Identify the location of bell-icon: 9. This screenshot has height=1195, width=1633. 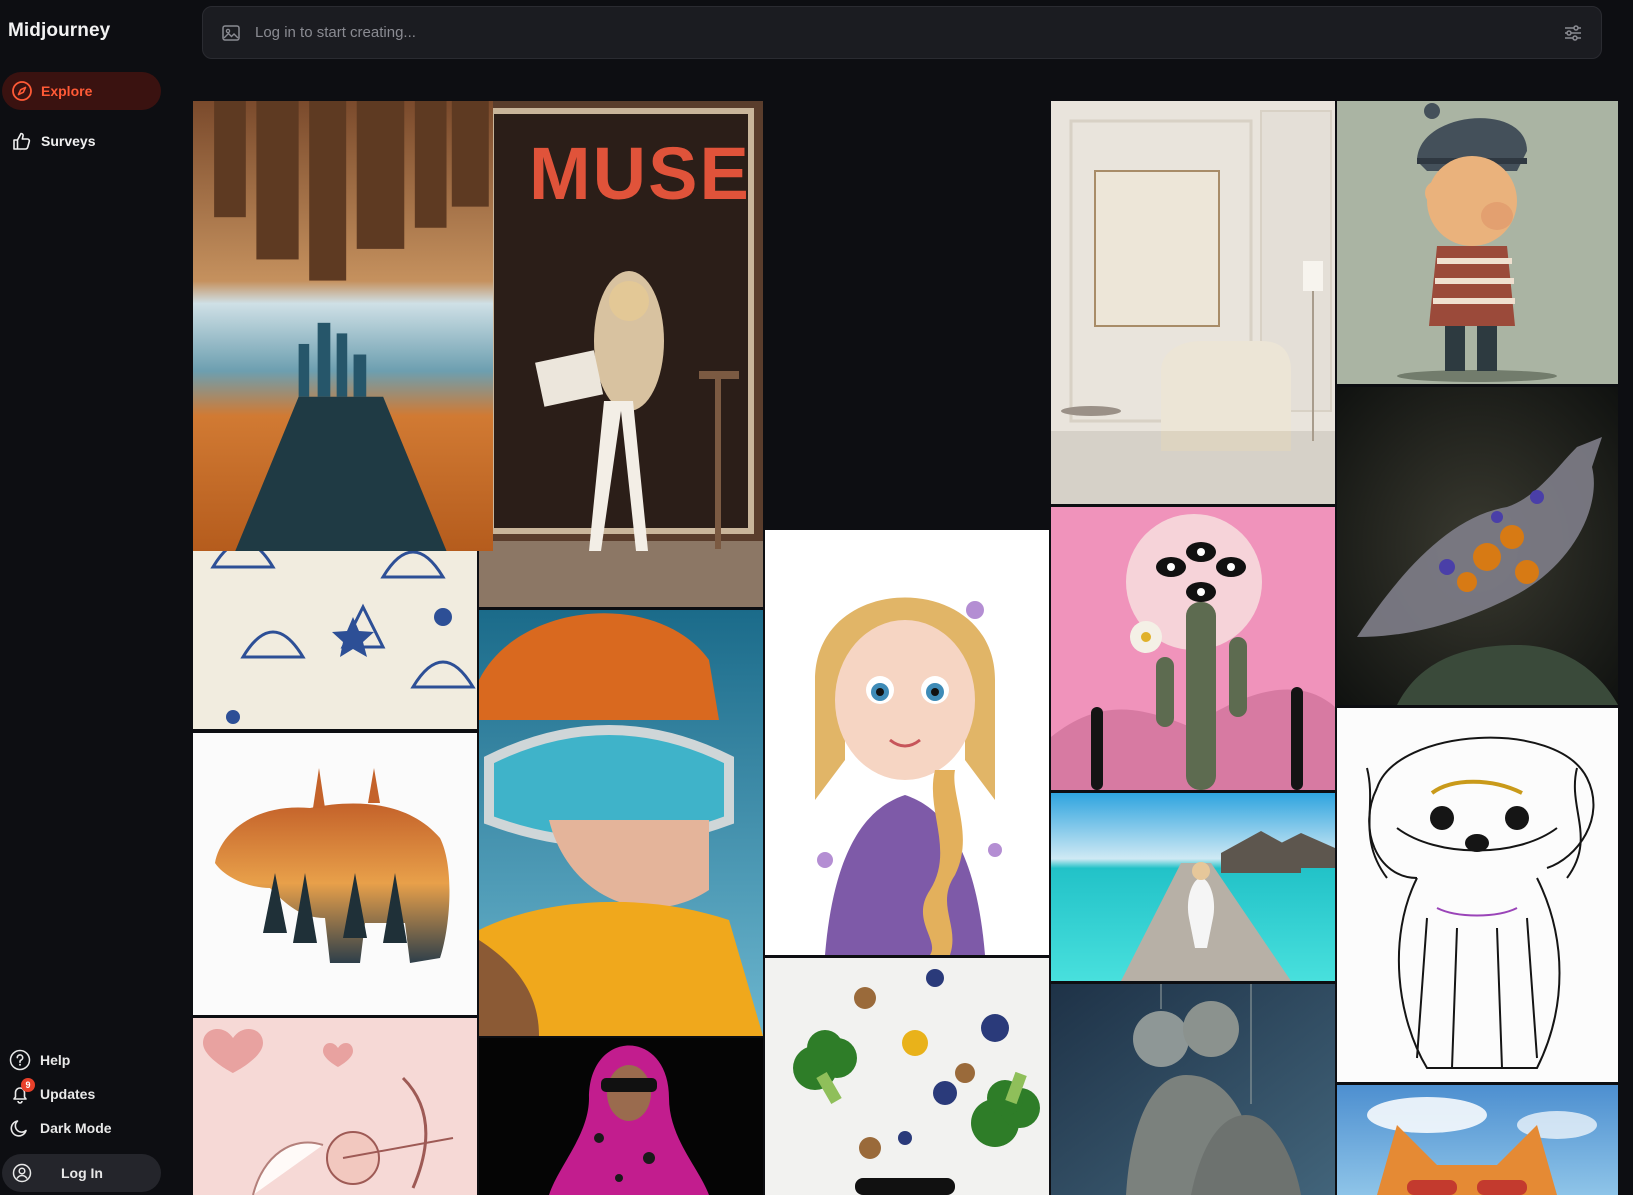
(21, 1092).